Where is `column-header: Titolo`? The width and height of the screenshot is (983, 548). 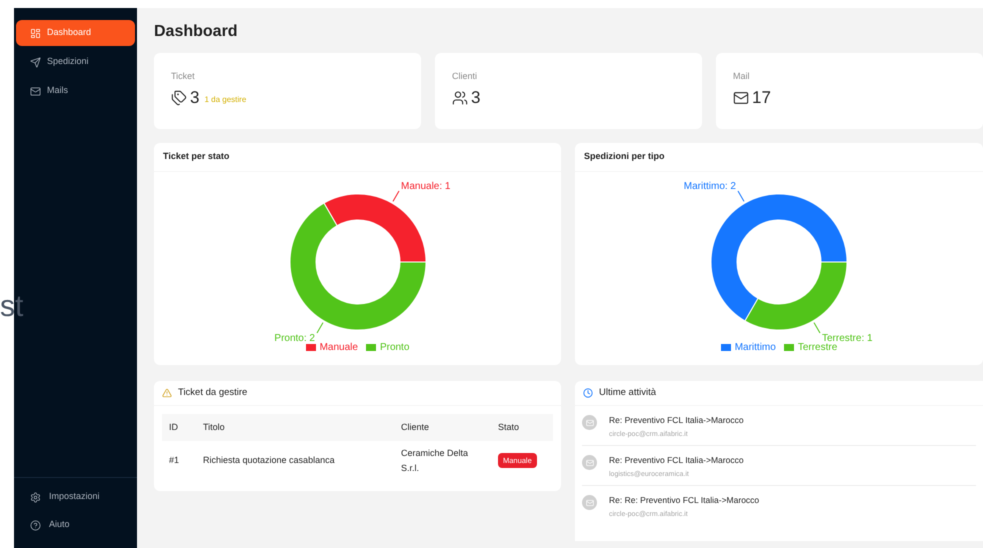 column-header: Titolo is located at coordinates (214, 427).